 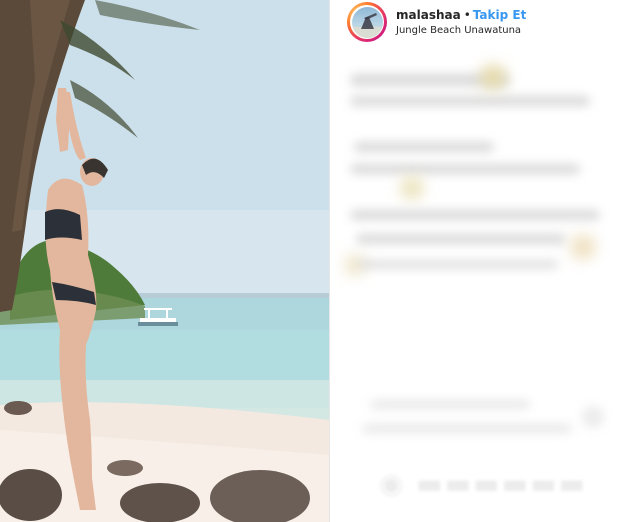 I want to click on avatar-photo, so click(x=367, y=22).